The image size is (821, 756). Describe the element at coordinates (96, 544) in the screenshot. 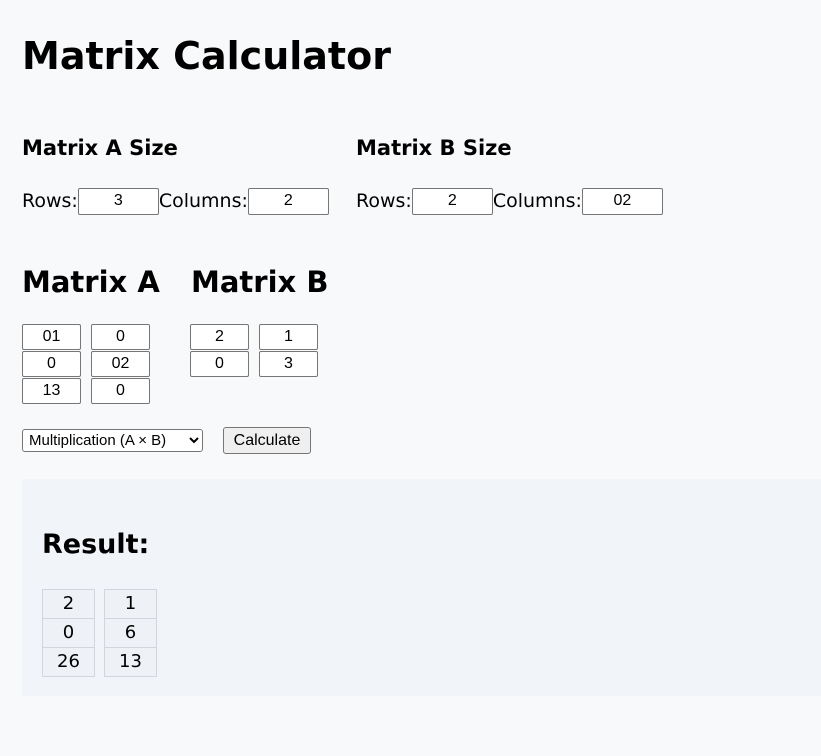

I see `result-heading: Result:` at that location.